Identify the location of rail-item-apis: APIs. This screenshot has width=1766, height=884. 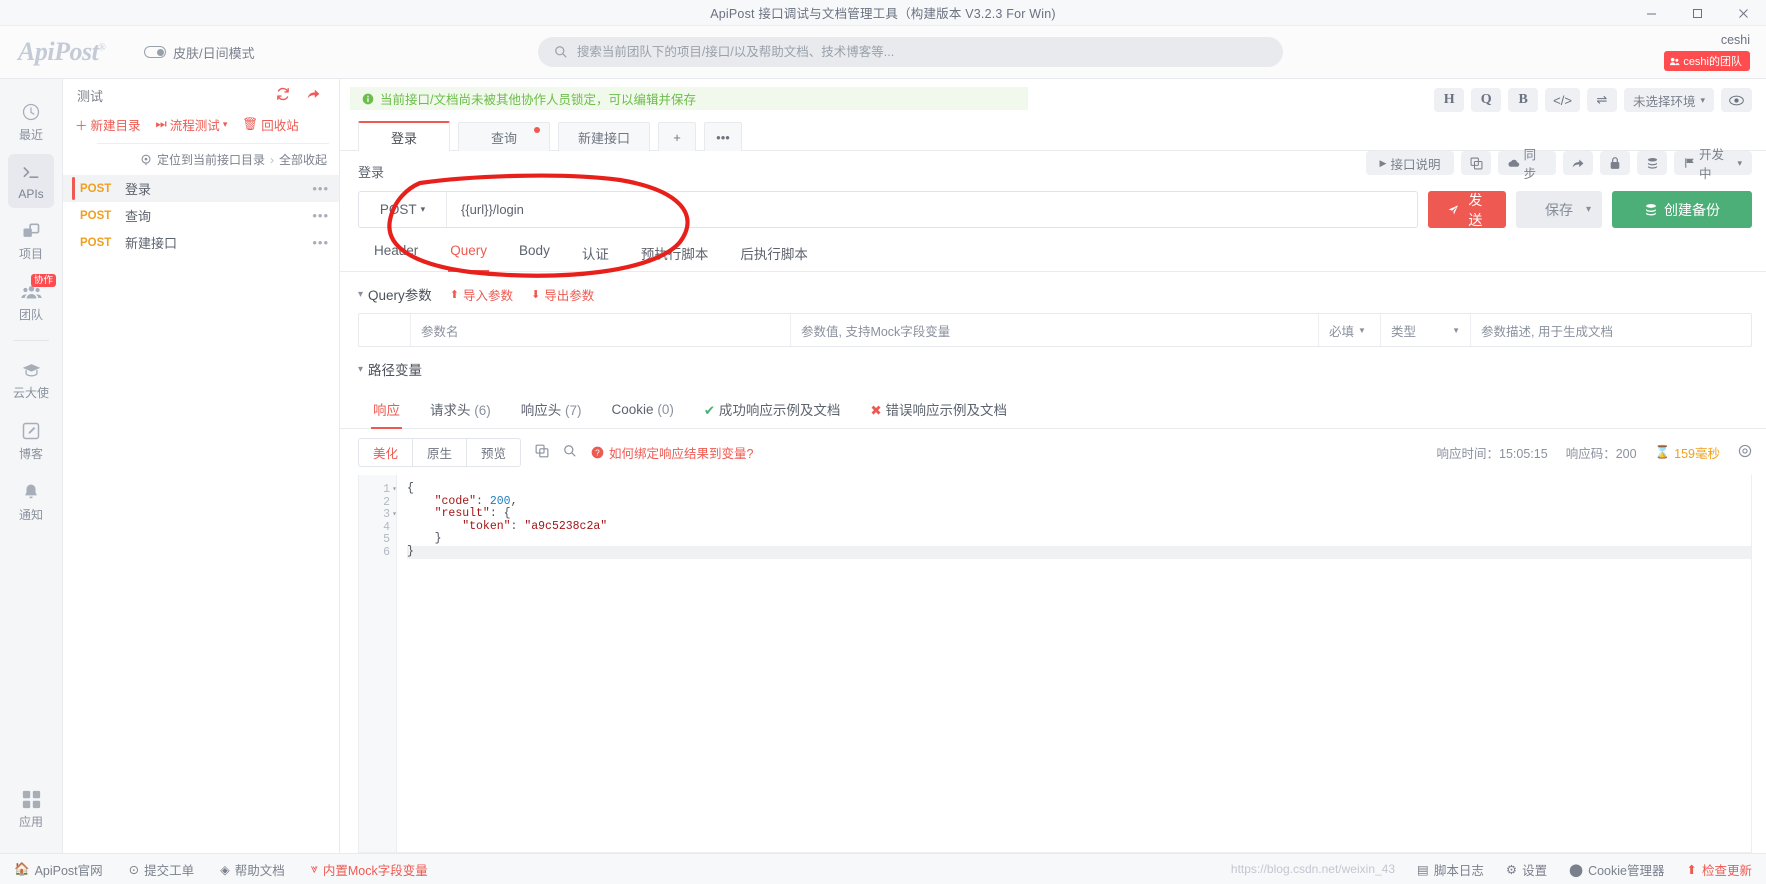
(31, 181).